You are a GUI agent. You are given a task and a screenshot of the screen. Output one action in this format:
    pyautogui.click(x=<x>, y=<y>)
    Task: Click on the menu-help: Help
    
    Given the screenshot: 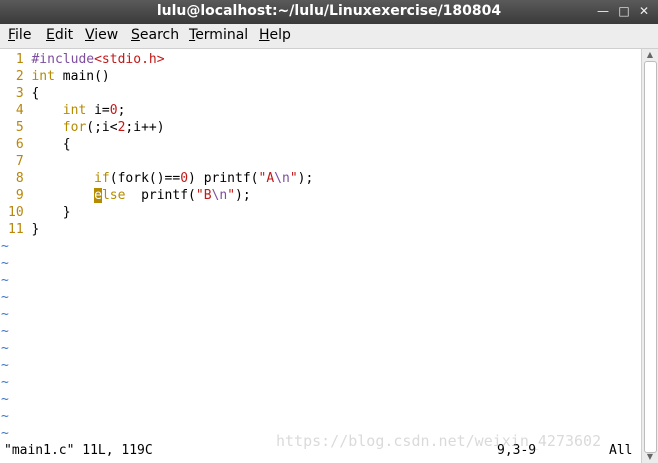 What is the action you would take?
    pyautogui.click(x=275, y=35)
    